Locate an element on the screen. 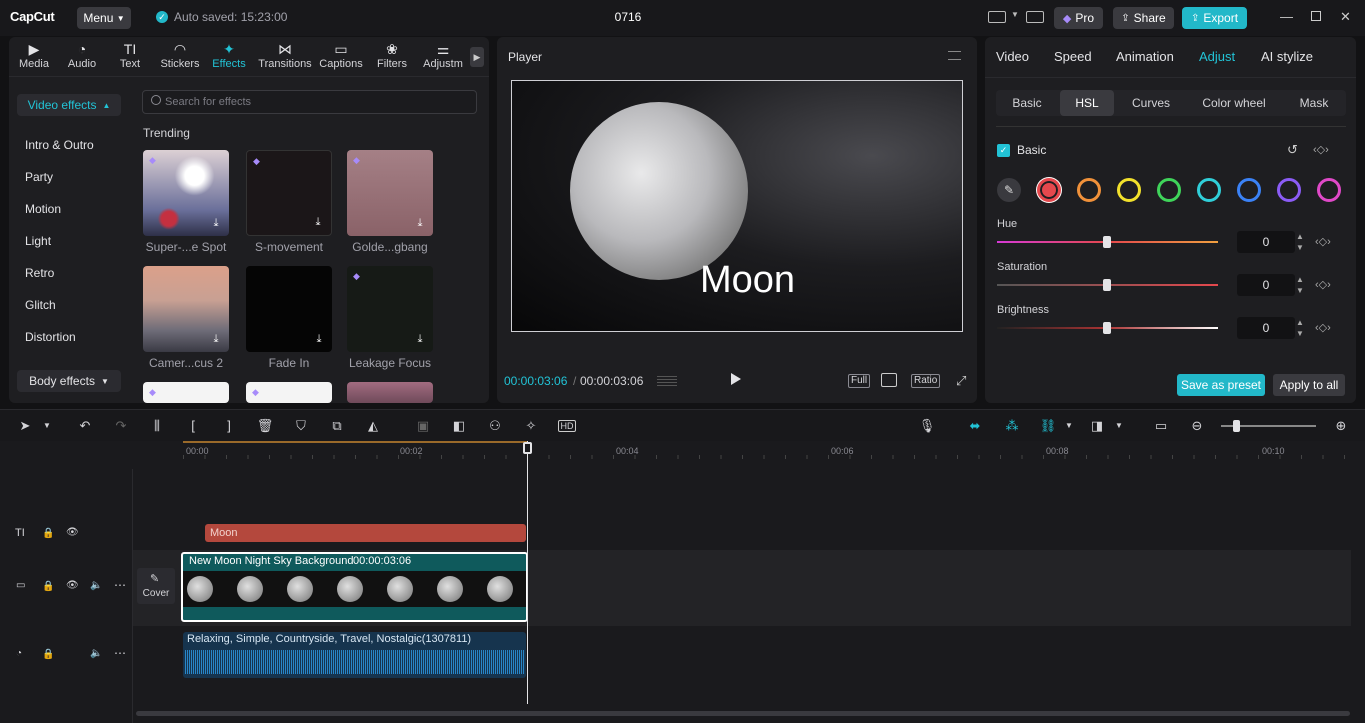 The width and height of the screenshot is (1365, 723). saturation-value: 0 is located at coordinates (1266, 285).